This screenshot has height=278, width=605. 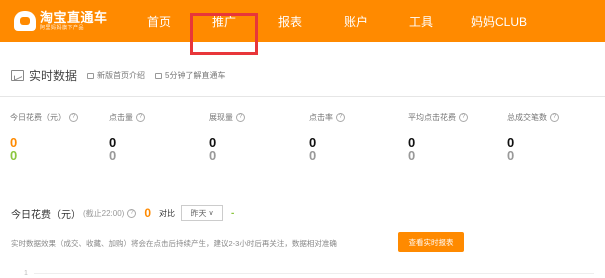 I want to click on realtime-header: 实时数据 新版首页介绍 5分钟了解直通车, so click(x=118, y=75).